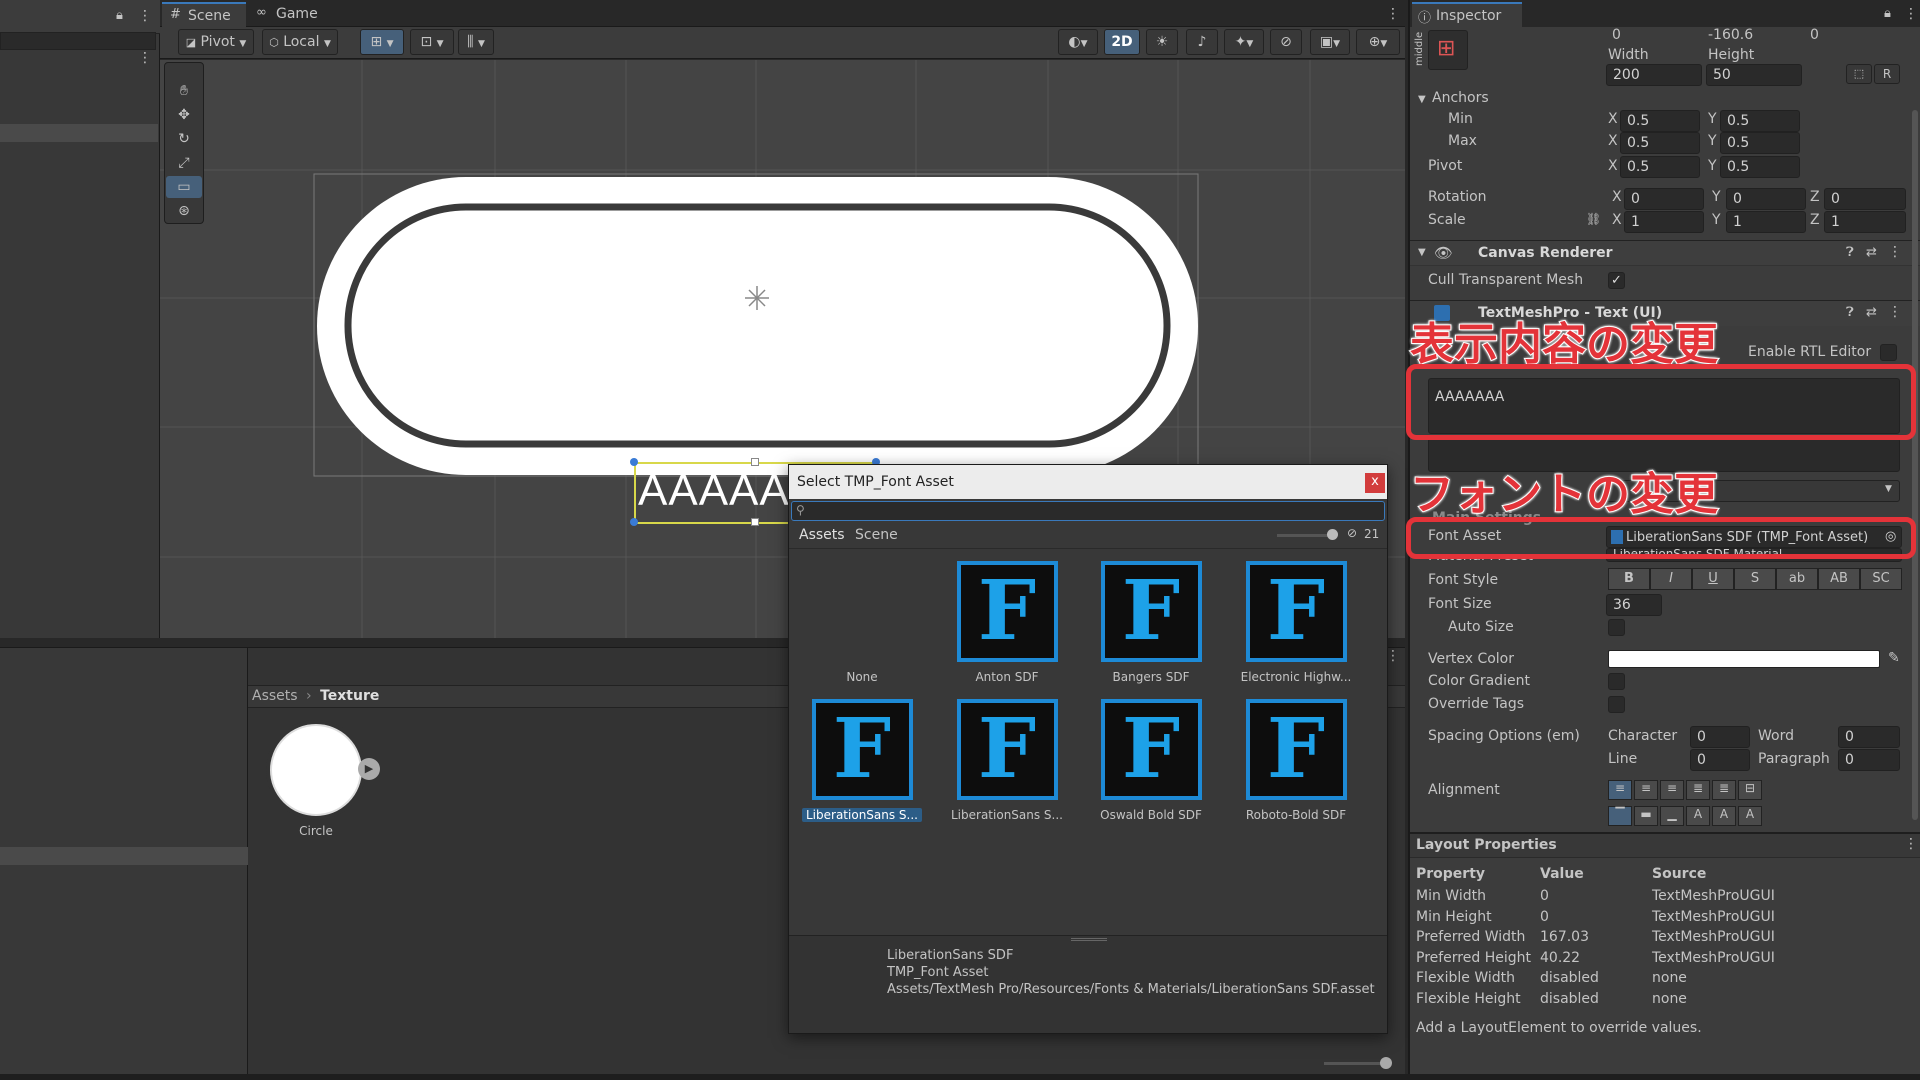 This screenshot has height=1080, width=1920. Describe the element at coordinates (79, 133) in the screenshot. I see `hierarchy-selected-row` at that location.